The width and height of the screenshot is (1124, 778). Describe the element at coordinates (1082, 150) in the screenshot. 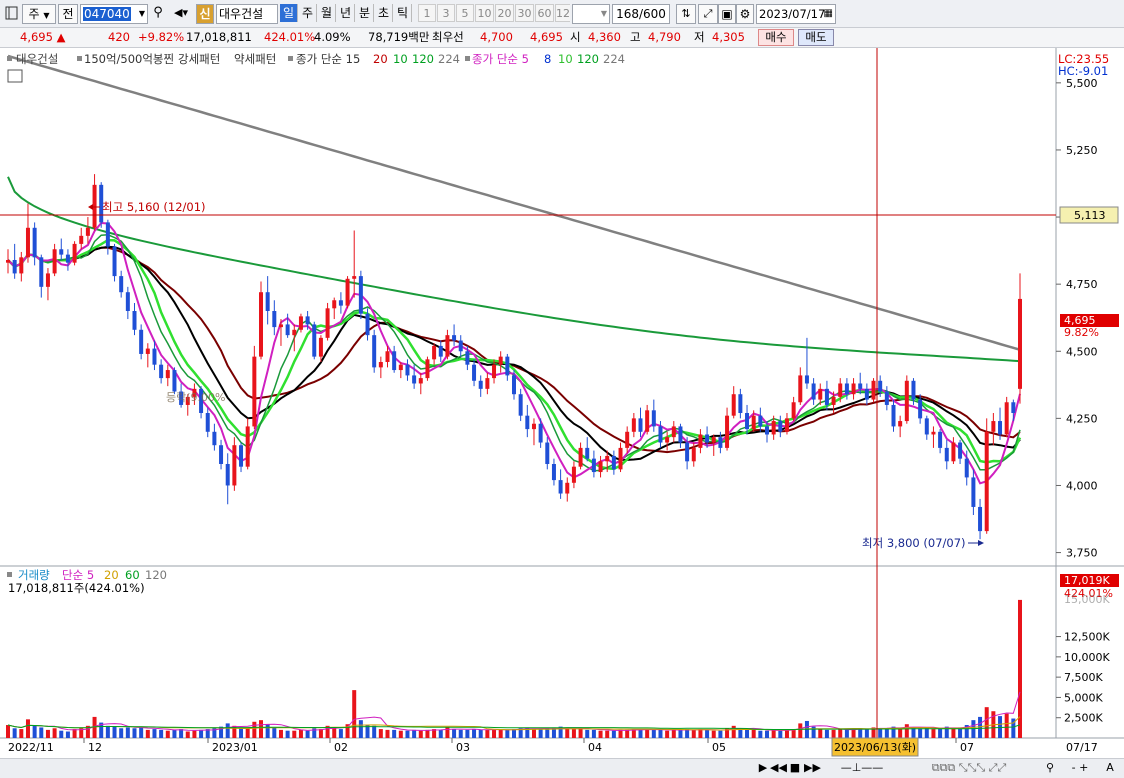

I see `price-tick-label: 5,250` at that location.